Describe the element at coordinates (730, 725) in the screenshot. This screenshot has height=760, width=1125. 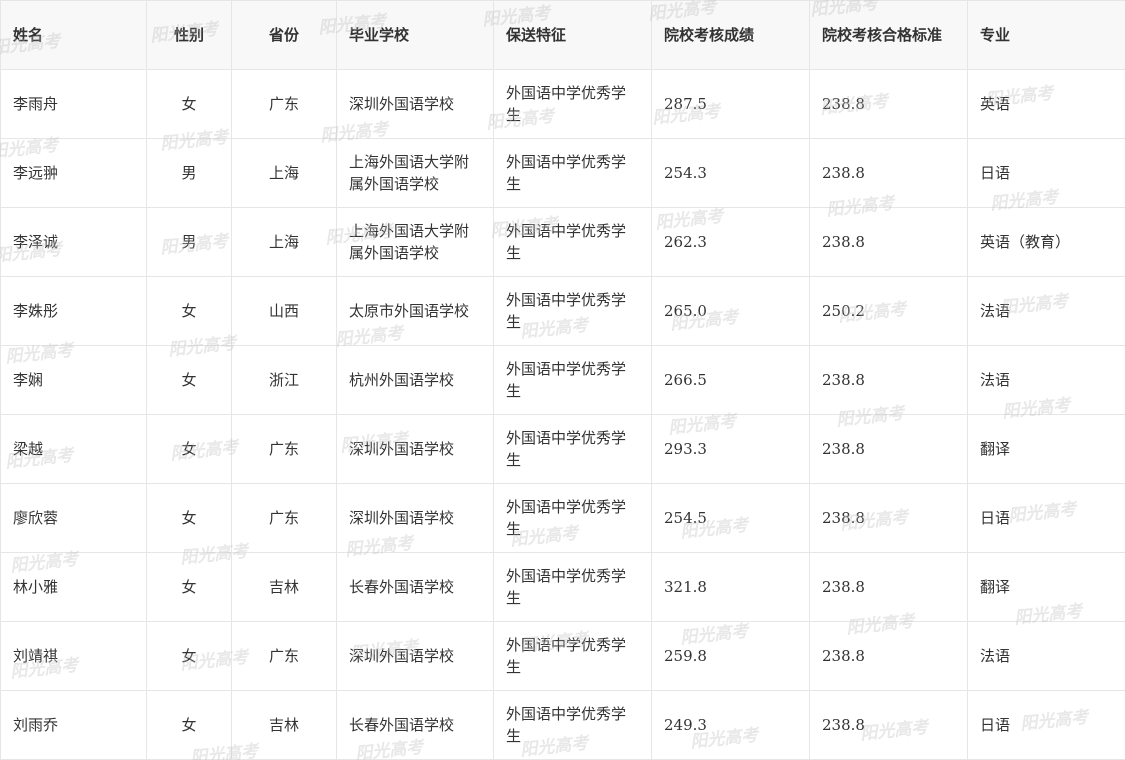
I see `cell-assessment-score: 249.3` at that location.